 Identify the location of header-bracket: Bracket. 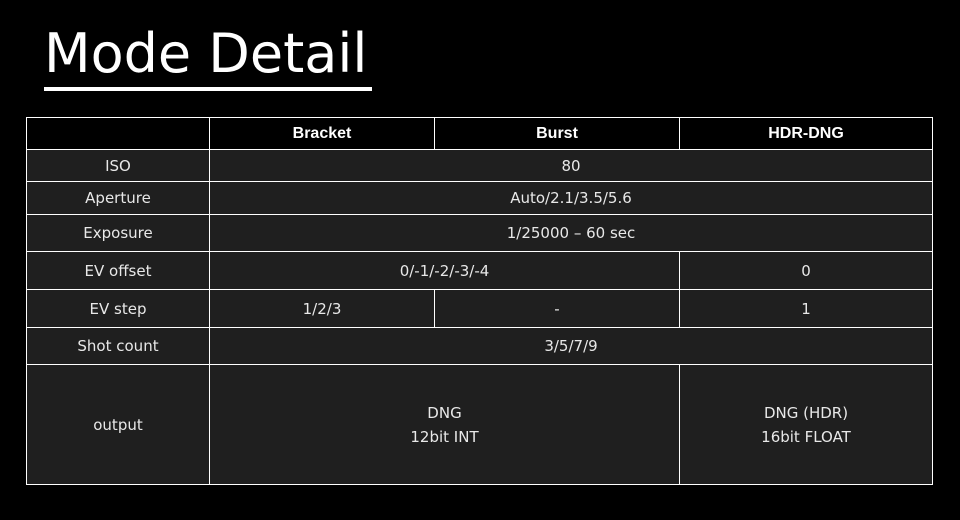
(322, 133).